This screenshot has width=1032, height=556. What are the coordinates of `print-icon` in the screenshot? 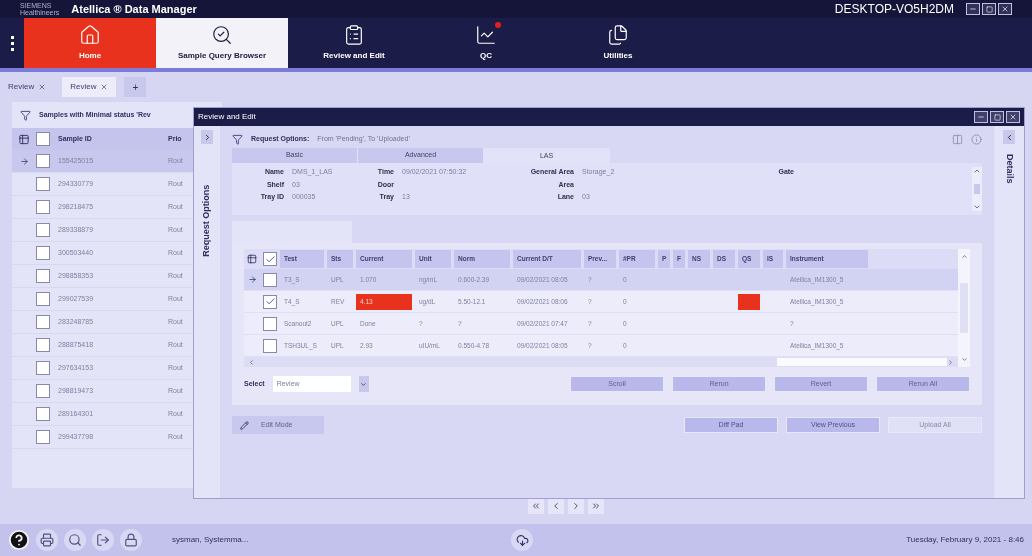 It's located at (47, 540).